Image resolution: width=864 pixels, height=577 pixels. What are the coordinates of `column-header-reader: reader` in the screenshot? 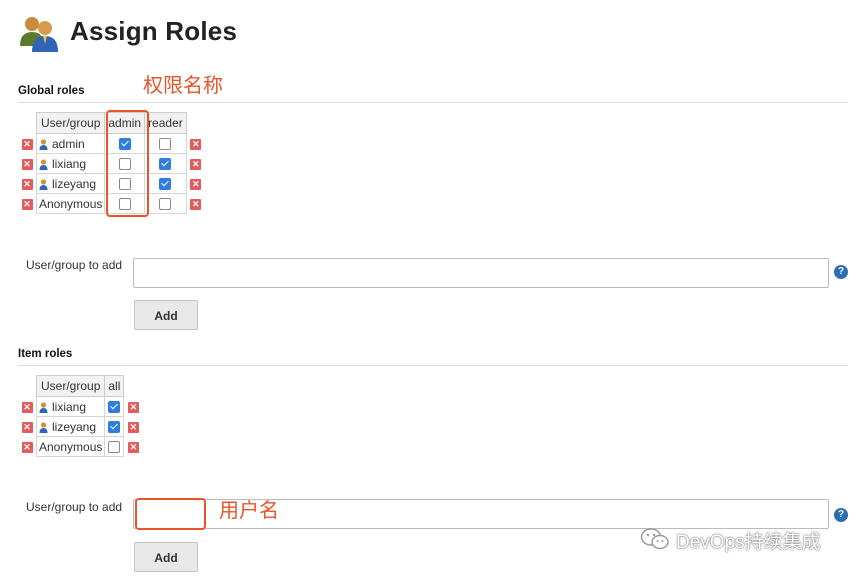 It's located at (165, 123).